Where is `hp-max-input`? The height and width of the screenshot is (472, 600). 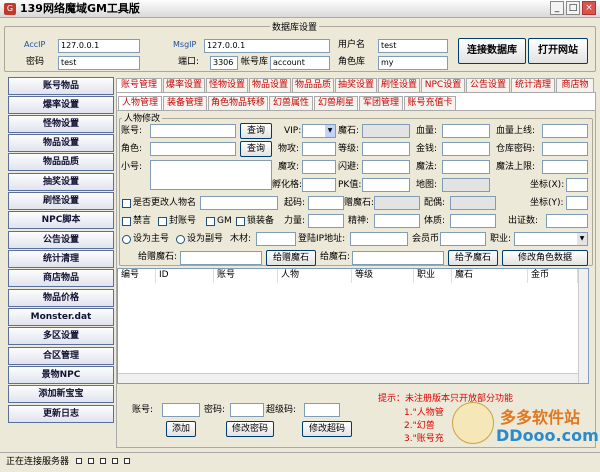 hp-max-input is located at coordinates (565, 131).